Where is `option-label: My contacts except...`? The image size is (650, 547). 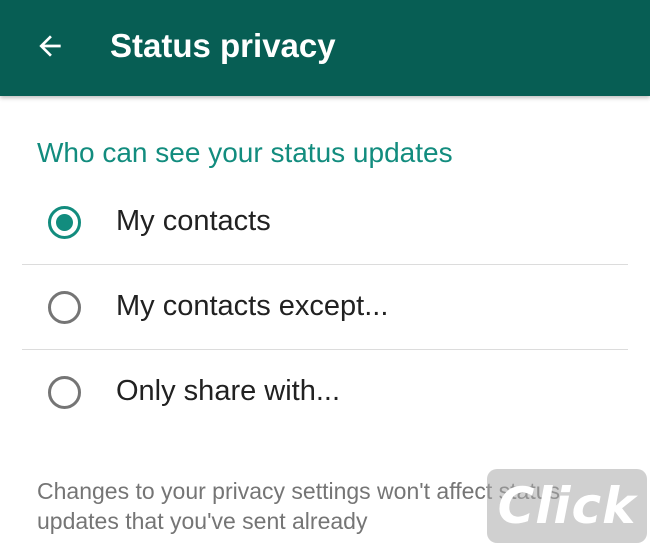
option-label: My contacts except... is located at coordinates (252, 306).